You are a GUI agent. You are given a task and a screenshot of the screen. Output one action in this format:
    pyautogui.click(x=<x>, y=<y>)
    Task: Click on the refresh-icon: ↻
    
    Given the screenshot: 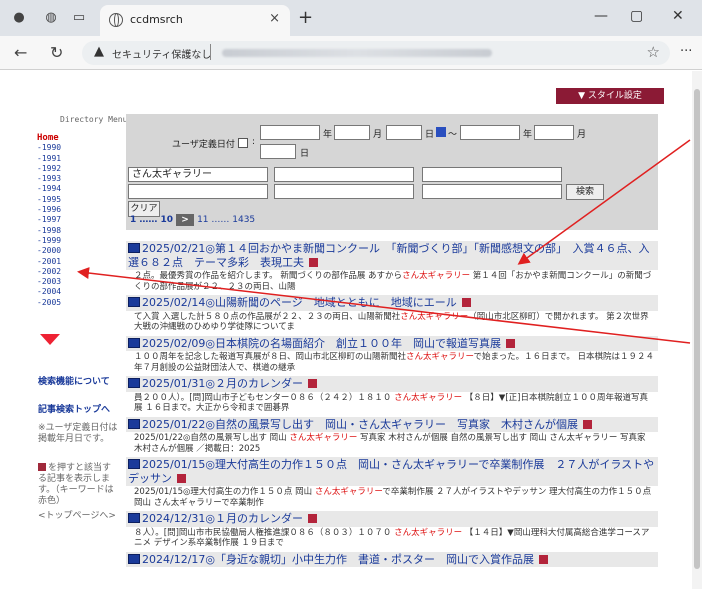 What is the action you would take?
    pyautogui.click(x=56, y=52)
    